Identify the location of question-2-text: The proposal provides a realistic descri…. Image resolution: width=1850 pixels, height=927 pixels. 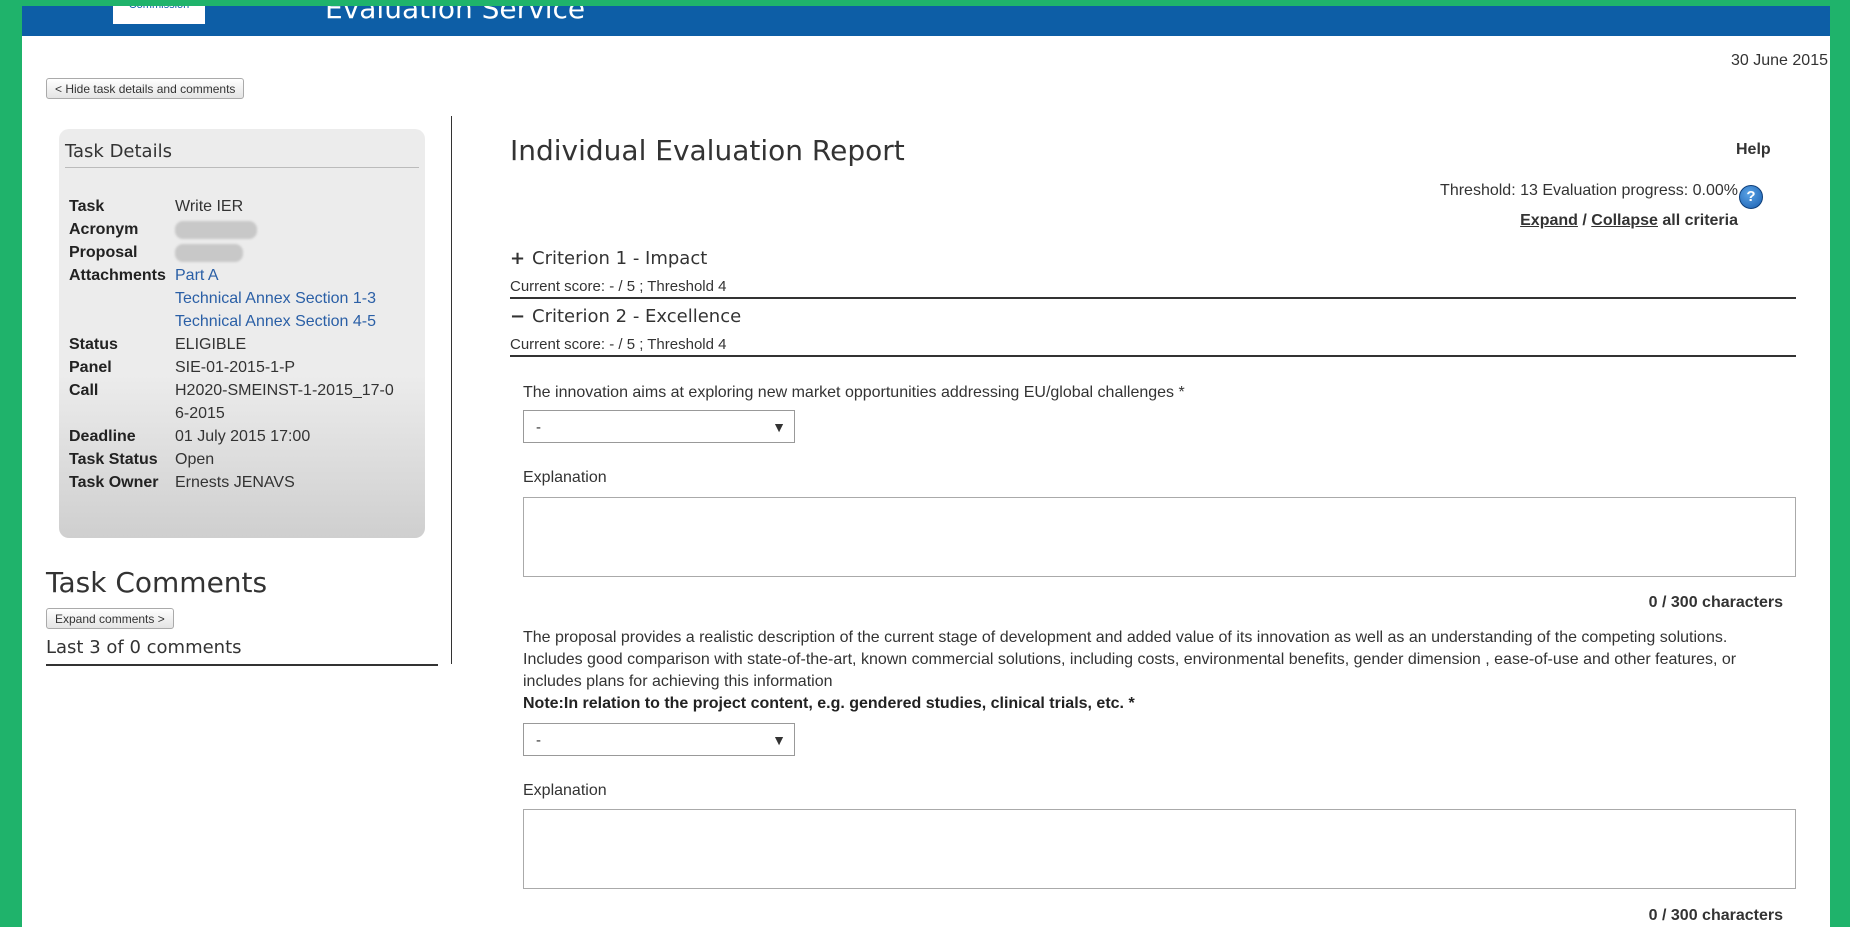
(1143, 671).